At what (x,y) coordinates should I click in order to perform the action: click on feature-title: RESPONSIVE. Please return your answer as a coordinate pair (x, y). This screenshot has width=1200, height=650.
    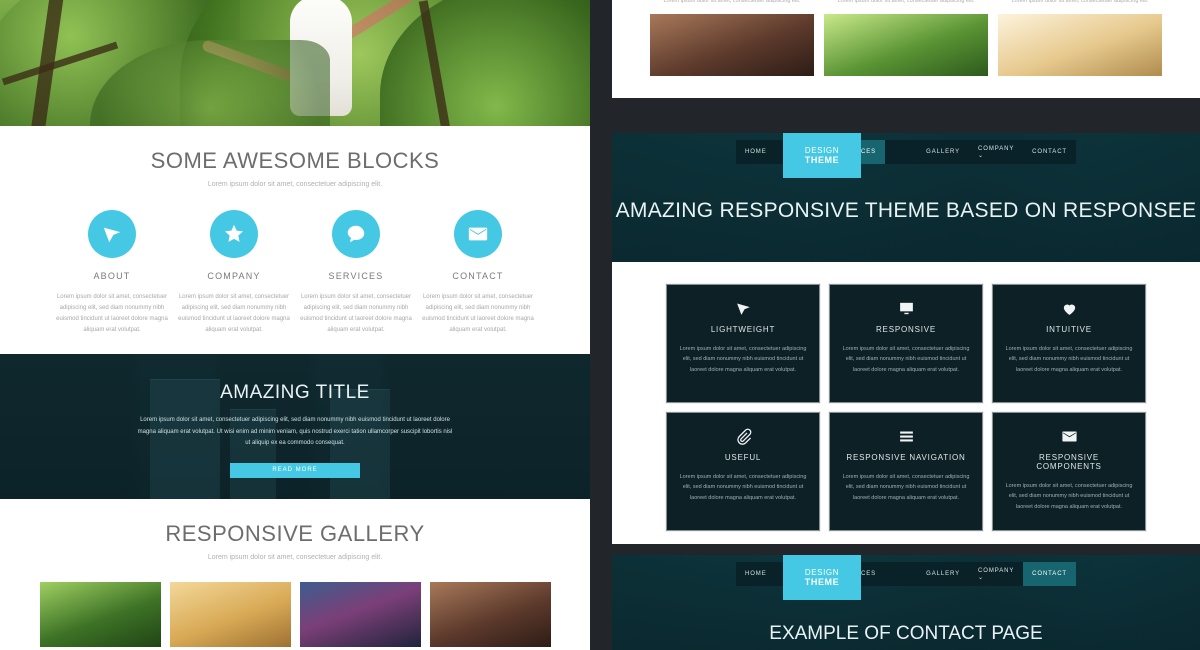
    Looking at the image, I should click on (905, 329).